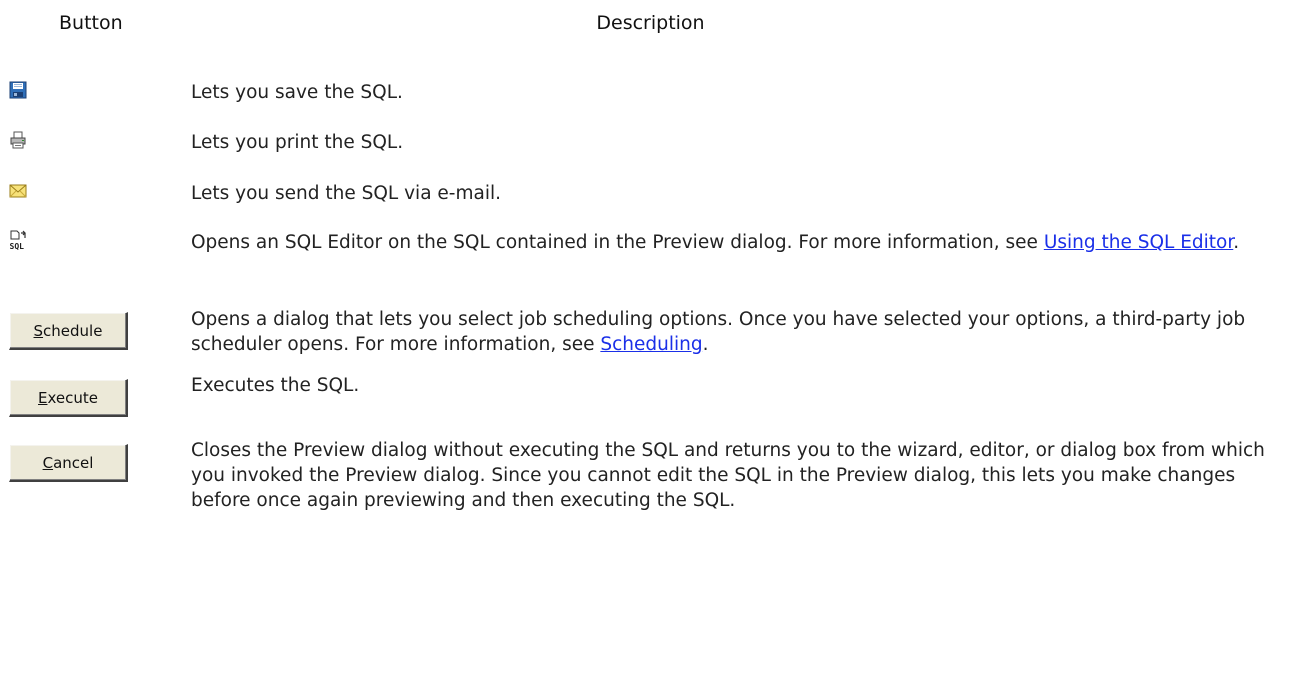  What do you see at coordinates (43, 397) in the screenshot?
I see `execute-button-mnemonic: E` at bounding box center [43, 397].